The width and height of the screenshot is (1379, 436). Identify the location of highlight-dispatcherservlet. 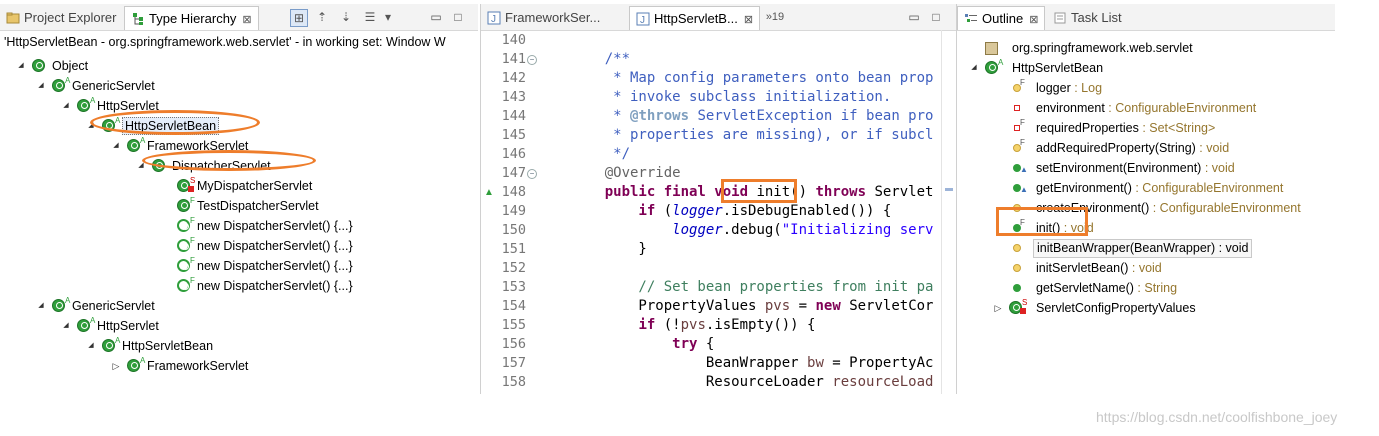
(229, 160).